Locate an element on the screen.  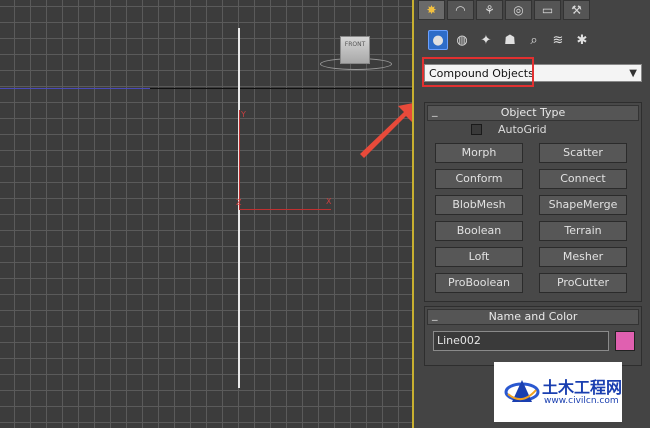
hierarchy-tab: ⚘ is located at coordinates (489, 10).